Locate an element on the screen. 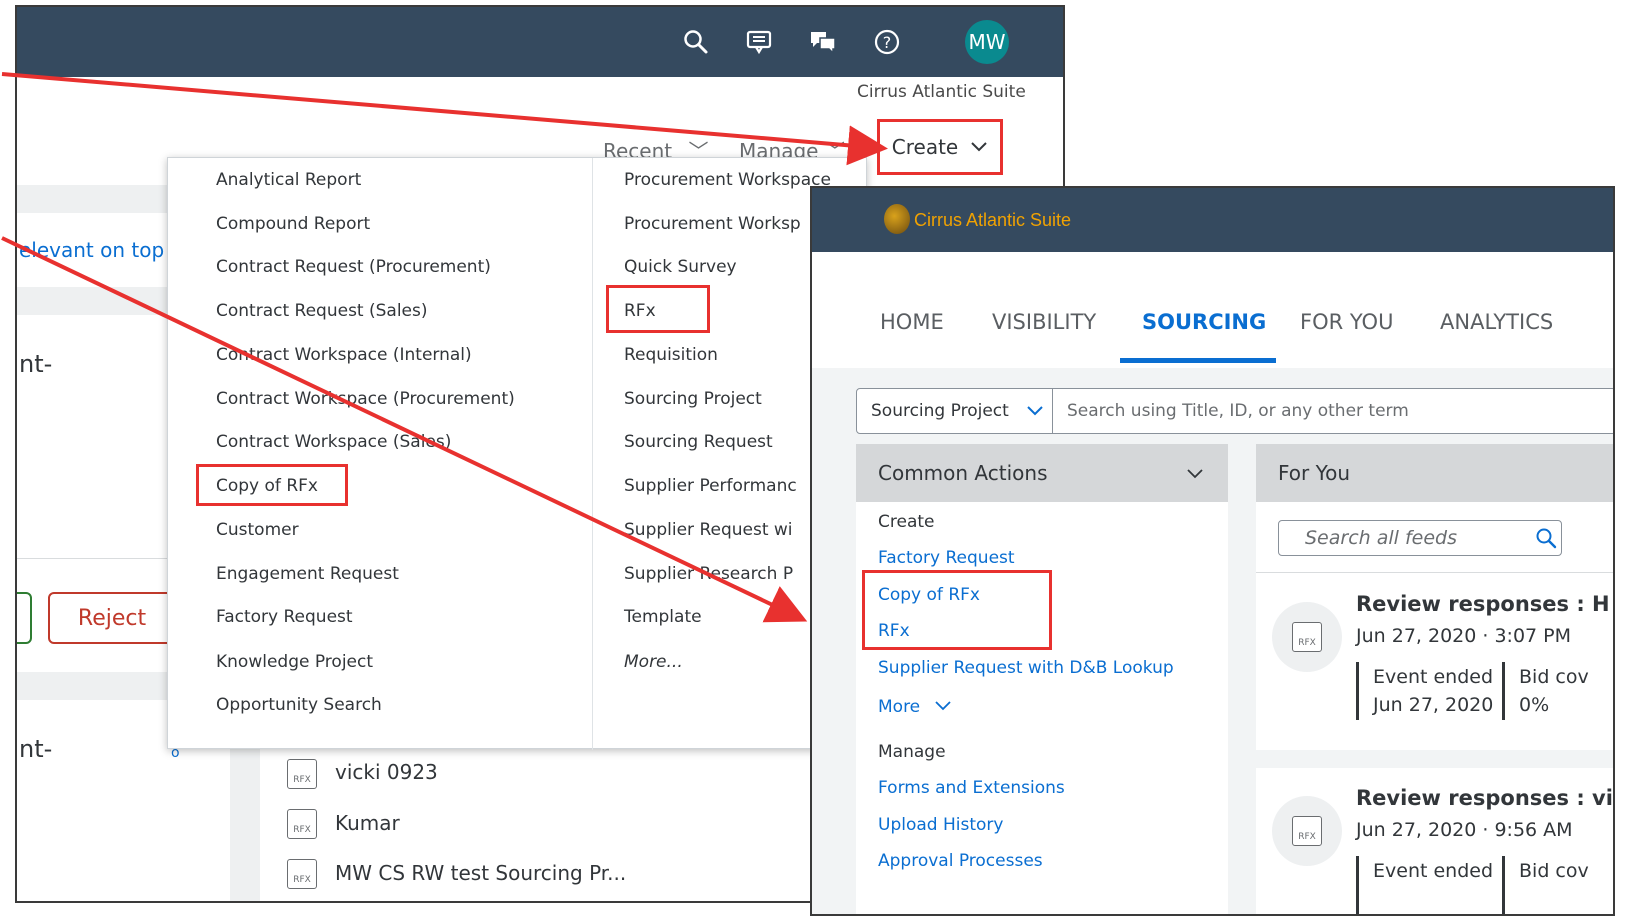 The width and height of the screenshot is (1625, 916). feed-rfx-icon: RFX is located at coordinates (1307, 831).